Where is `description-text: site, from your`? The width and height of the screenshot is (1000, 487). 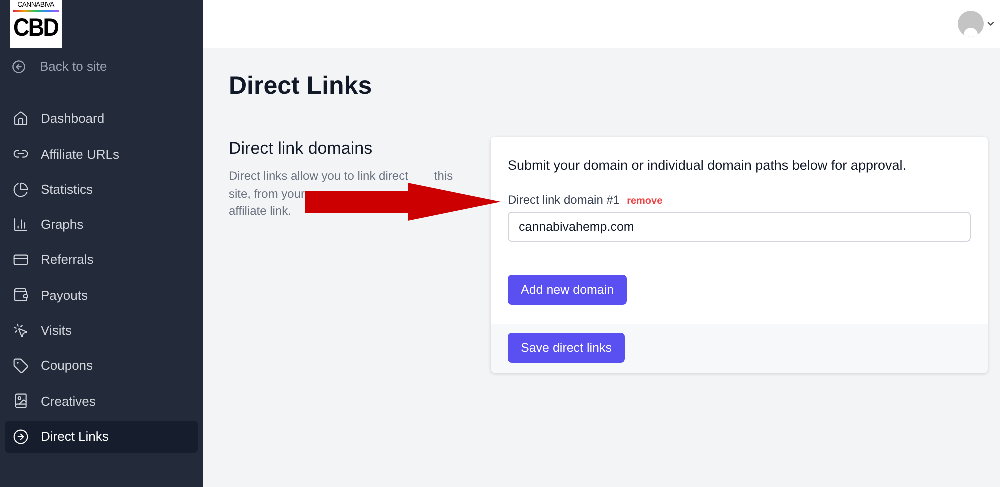
description-text: site, from your is located at coordinates (267, 194).